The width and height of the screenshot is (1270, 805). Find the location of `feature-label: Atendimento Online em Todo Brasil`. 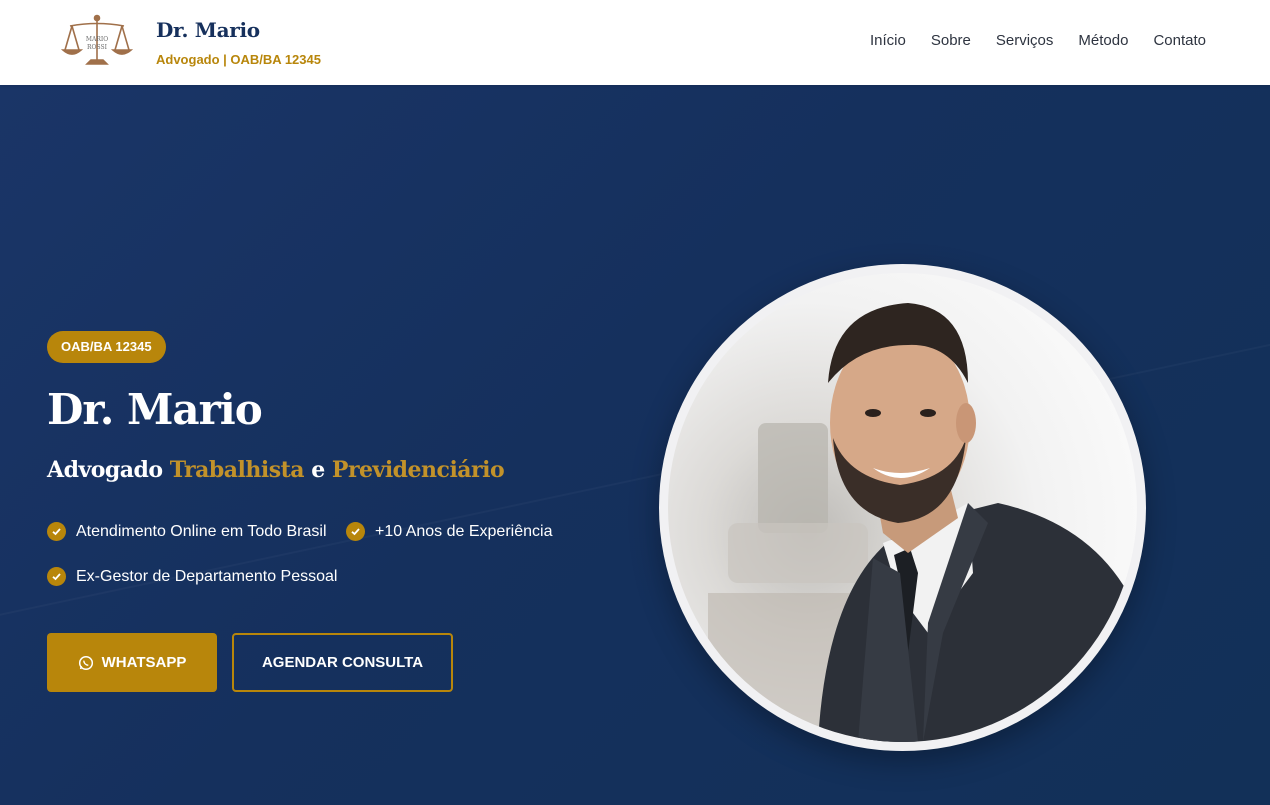

feature-label: Atendimento Online em Todo Brasil is located at coordinates (201, 531).